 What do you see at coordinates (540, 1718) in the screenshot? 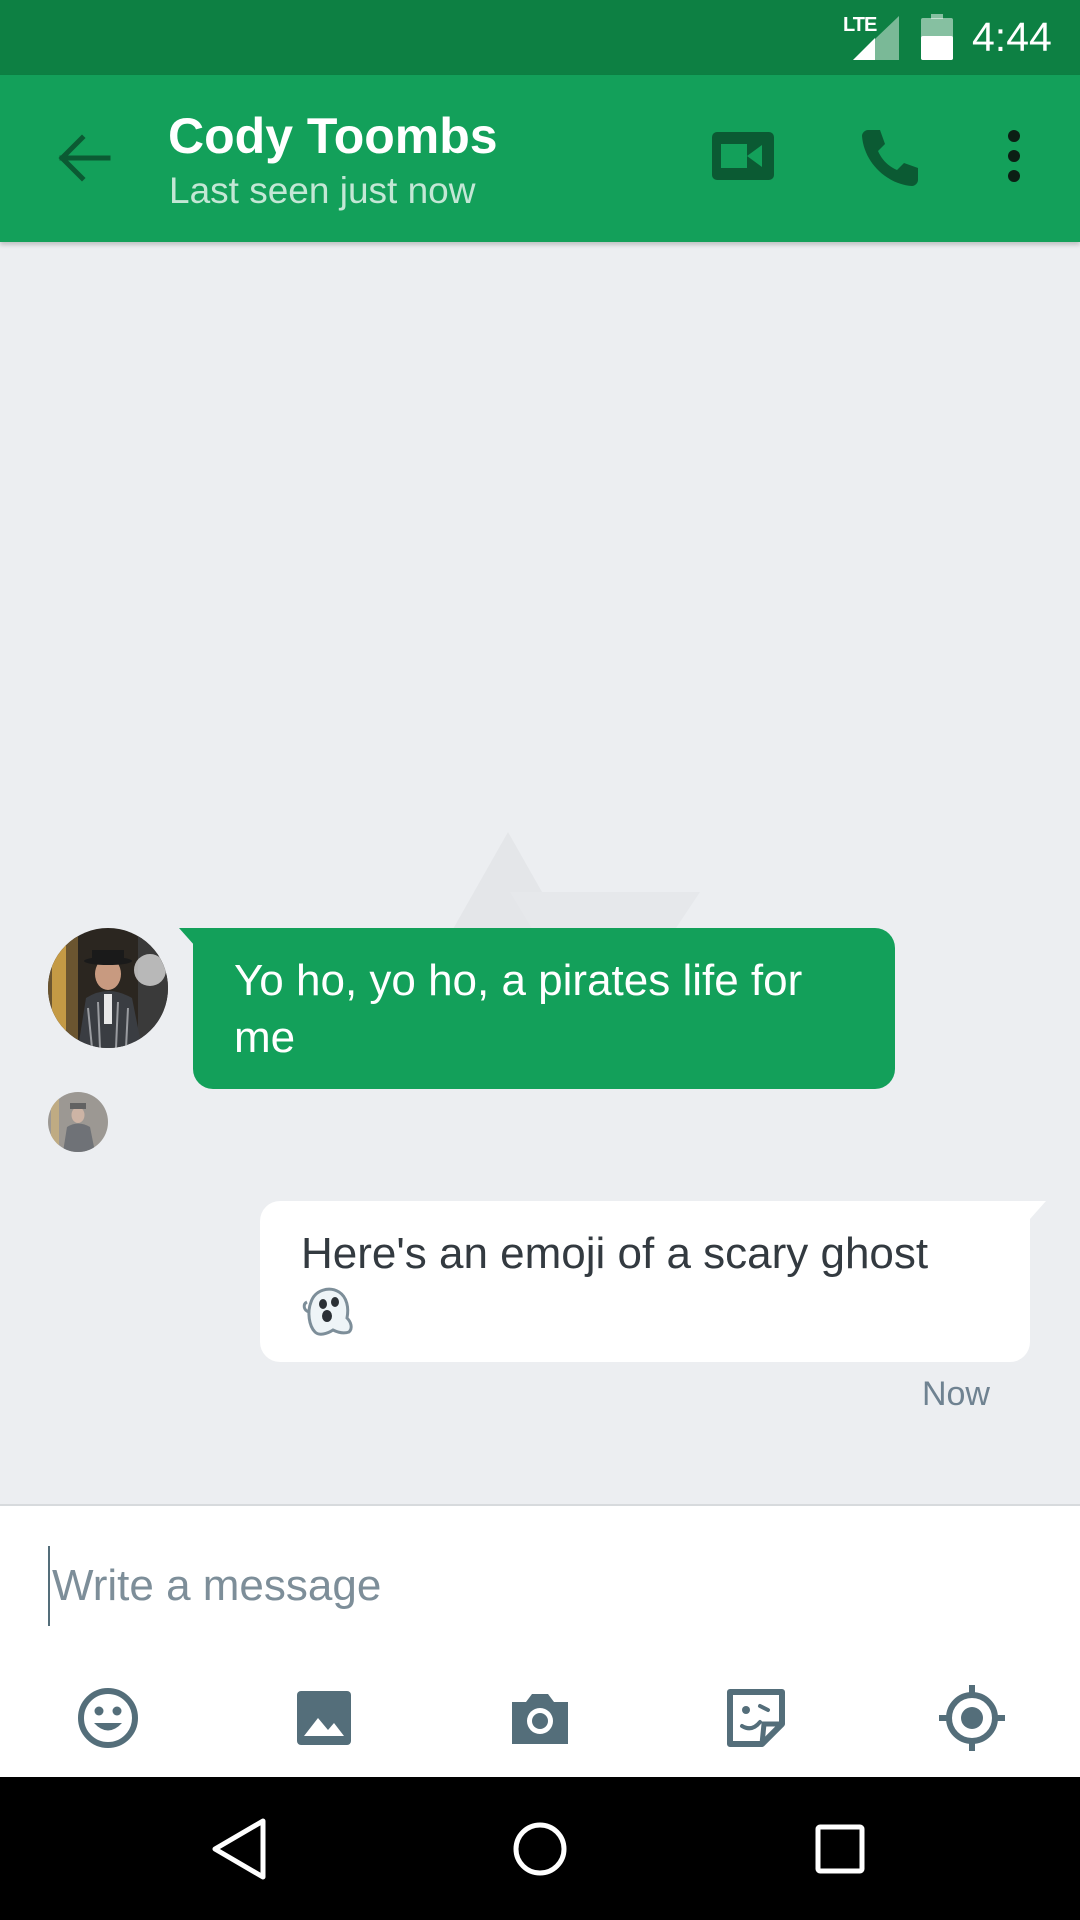
I see `camera-icon` at bounding box center [540, 1718].